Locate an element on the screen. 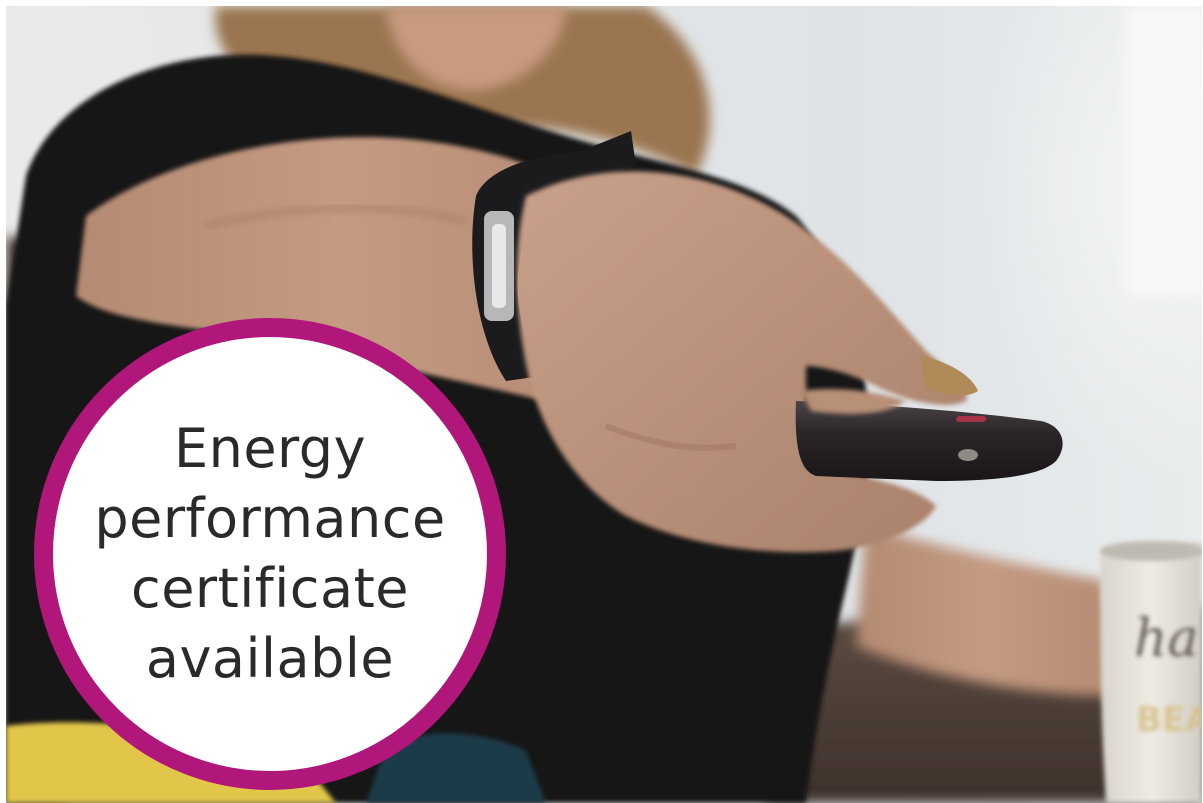  badge-line-4: available is located at coordinates (270, 658).